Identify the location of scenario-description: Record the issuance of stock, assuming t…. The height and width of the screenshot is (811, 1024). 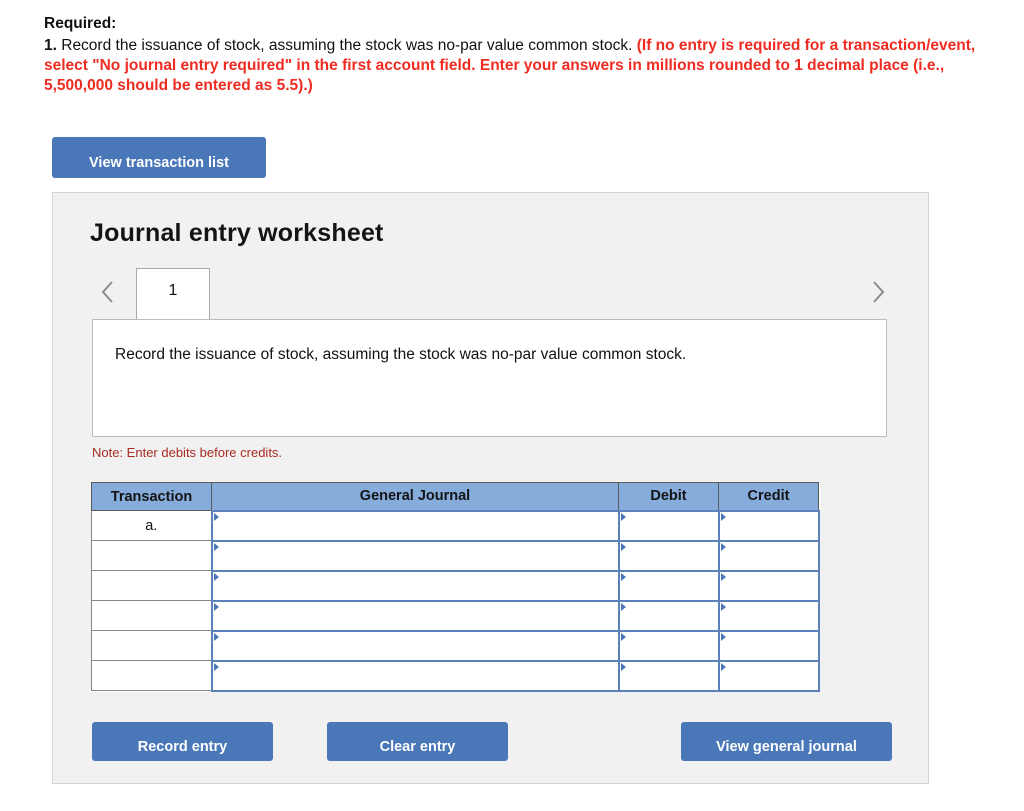
(489, 378).